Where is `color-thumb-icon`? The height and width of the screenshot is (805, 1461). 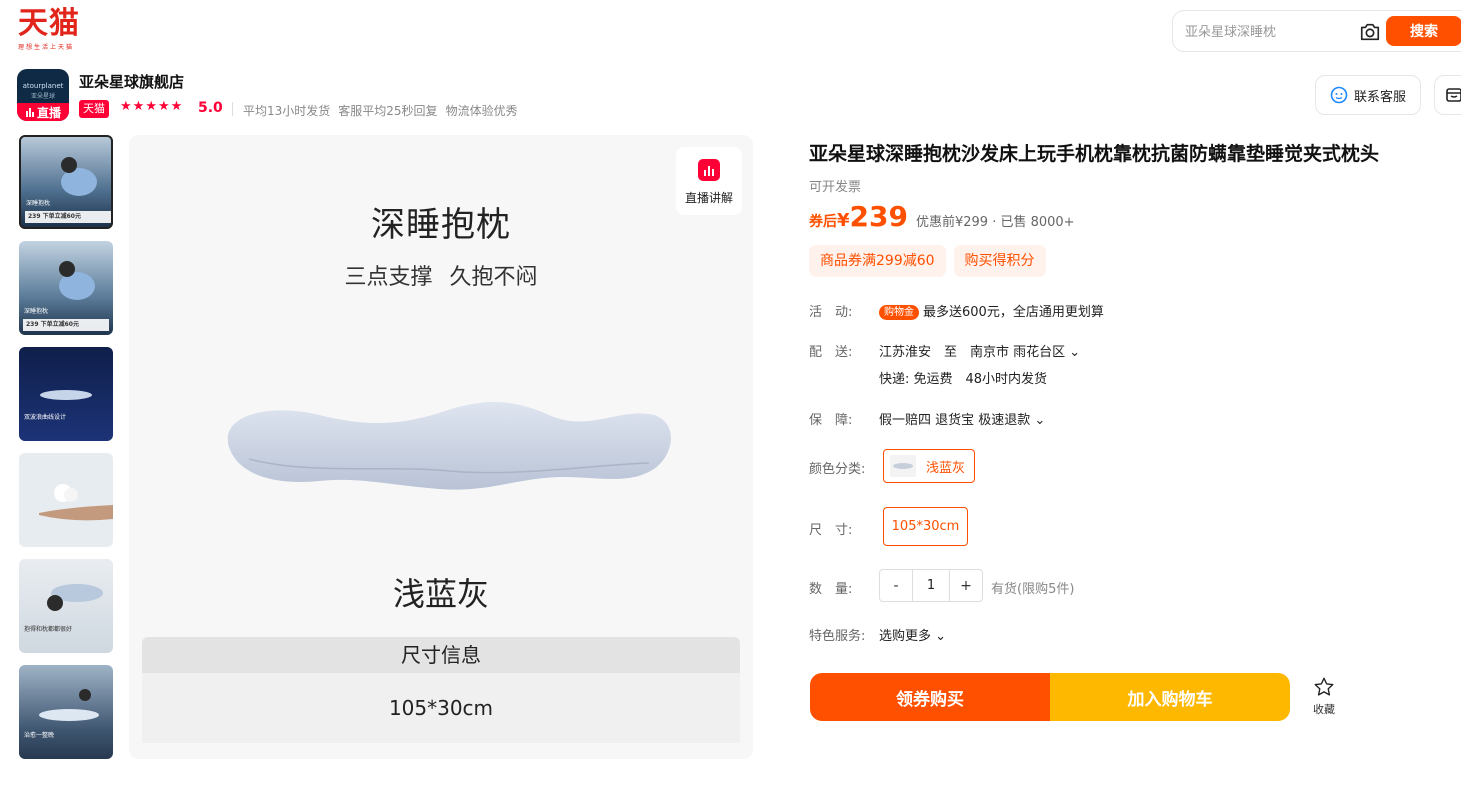 color-thumb-icon is located at coordinates (903, 466).